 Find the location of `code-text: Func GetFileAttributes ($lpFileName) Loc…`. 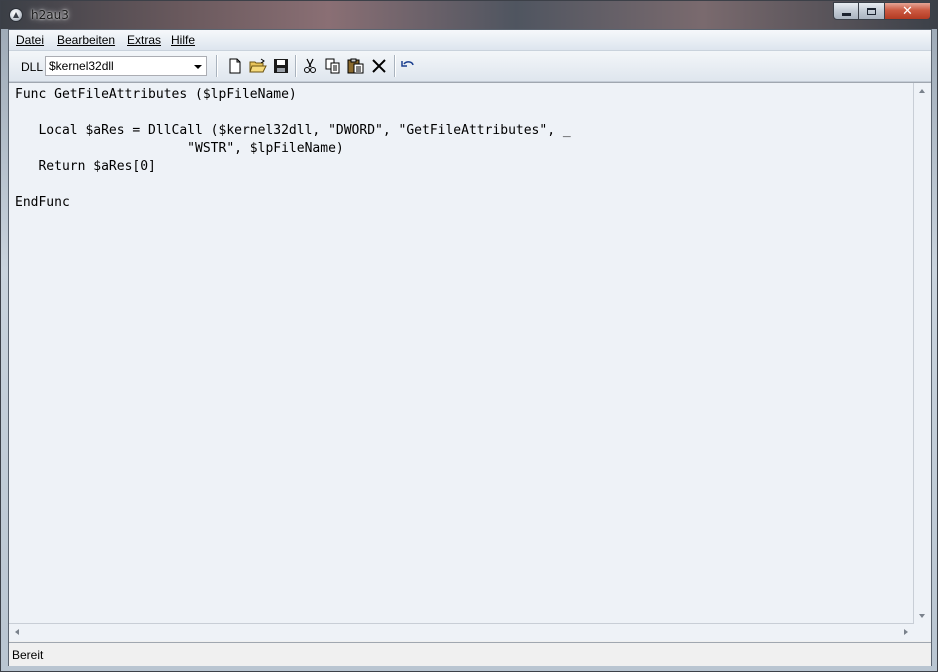

code-text: Func GetFileAttributes ($lpFileName) Loc… is located at coordinates (293, 149).